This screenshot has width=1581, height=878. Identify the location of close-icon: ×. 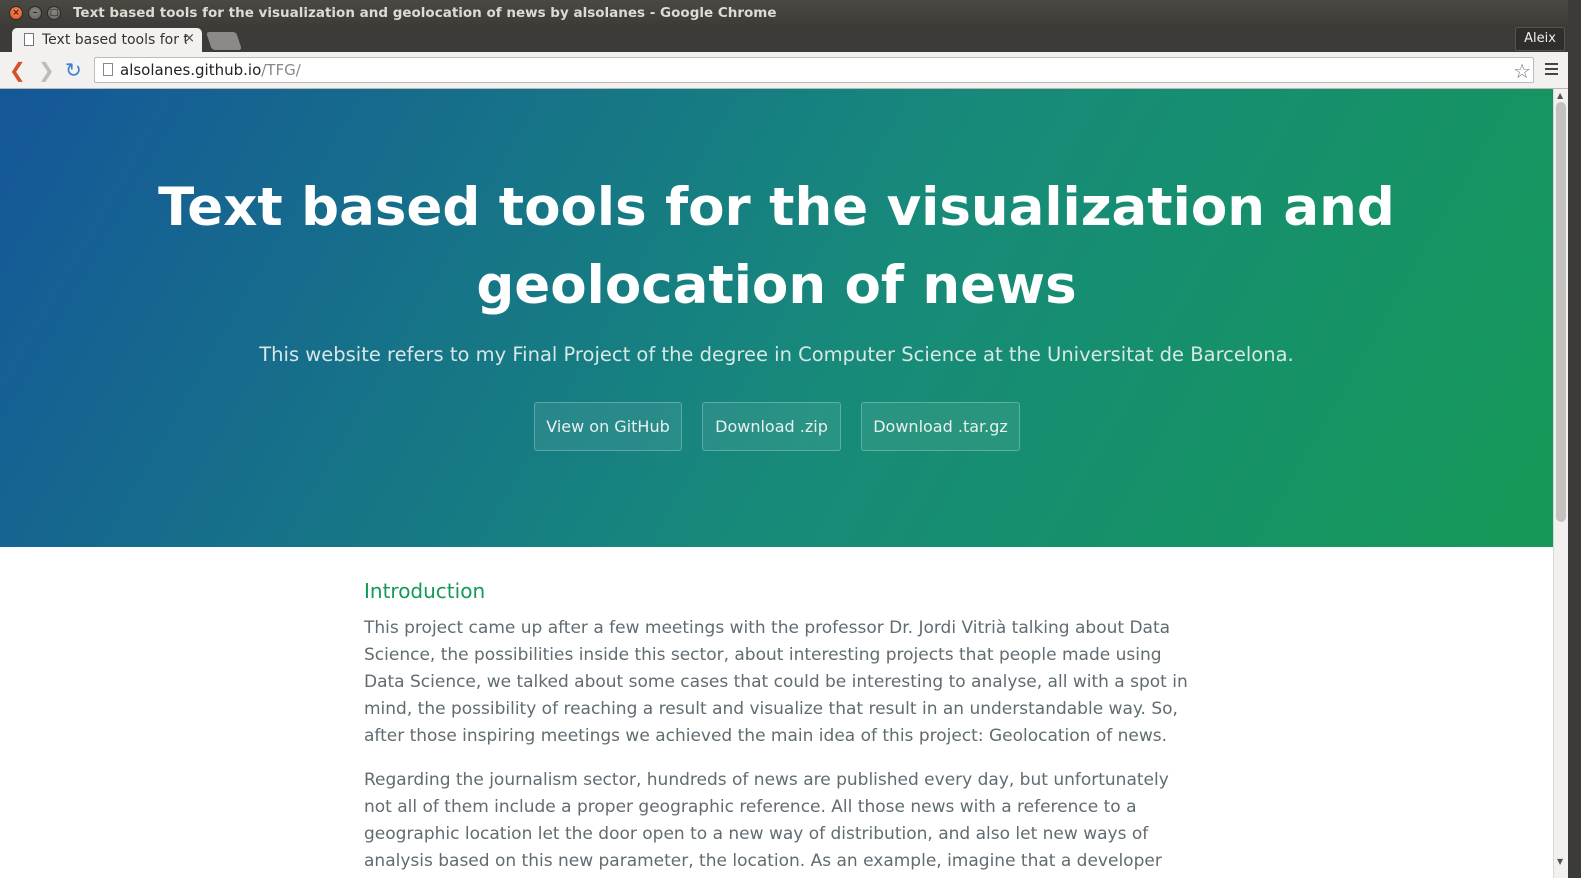
(16, 13).